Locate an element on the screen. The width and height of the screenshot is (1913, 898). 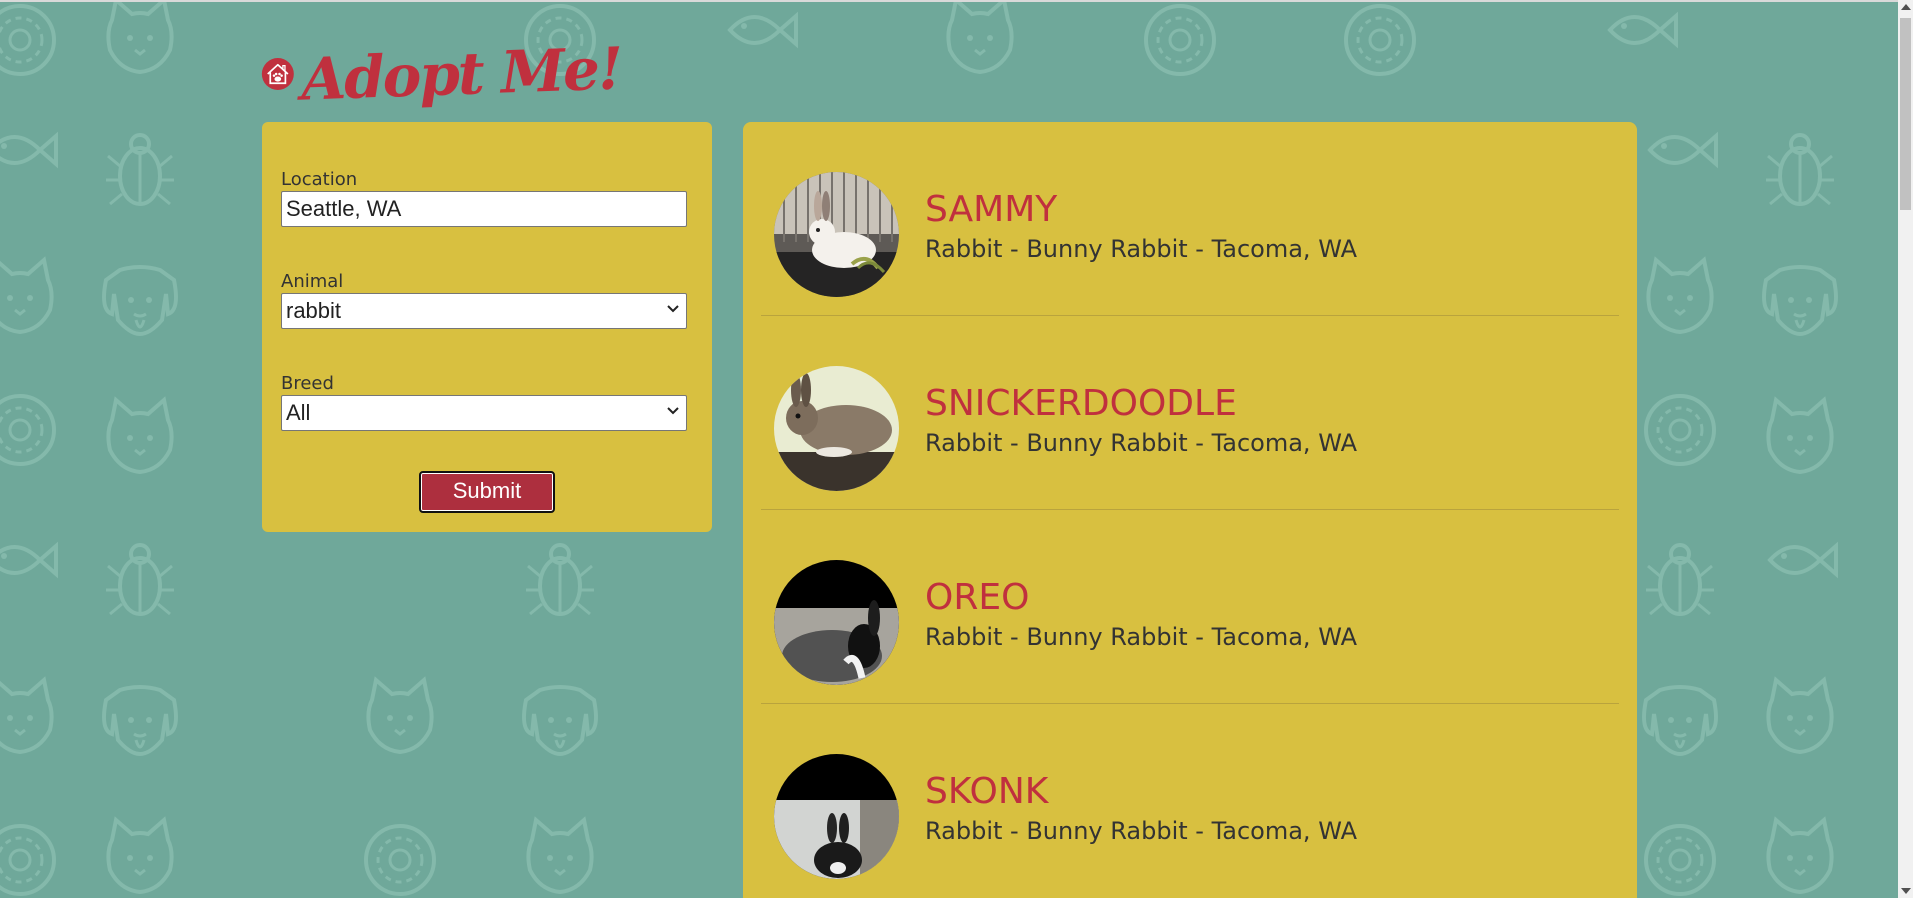
search-form: Location Animal rabbit Breed All Submit is located at coordinates (487, 327).